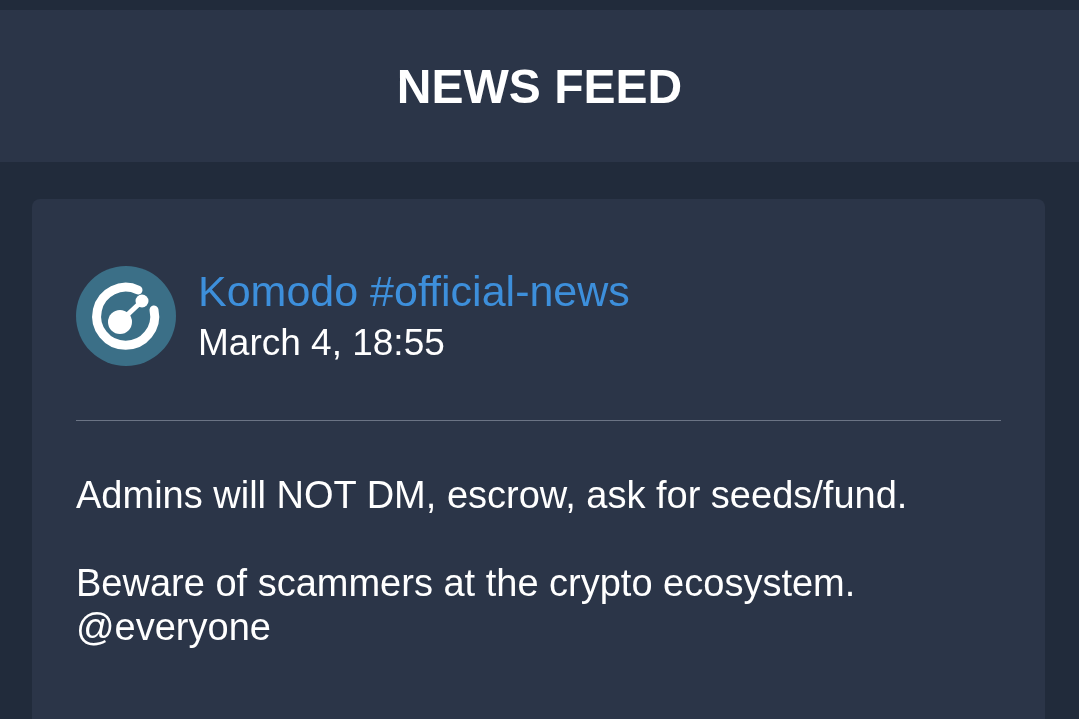 This screenshot has height=719, width=1079. Describe the element at coordinates (126, 316) in the screenshot. I see `logo-icon` at that location.